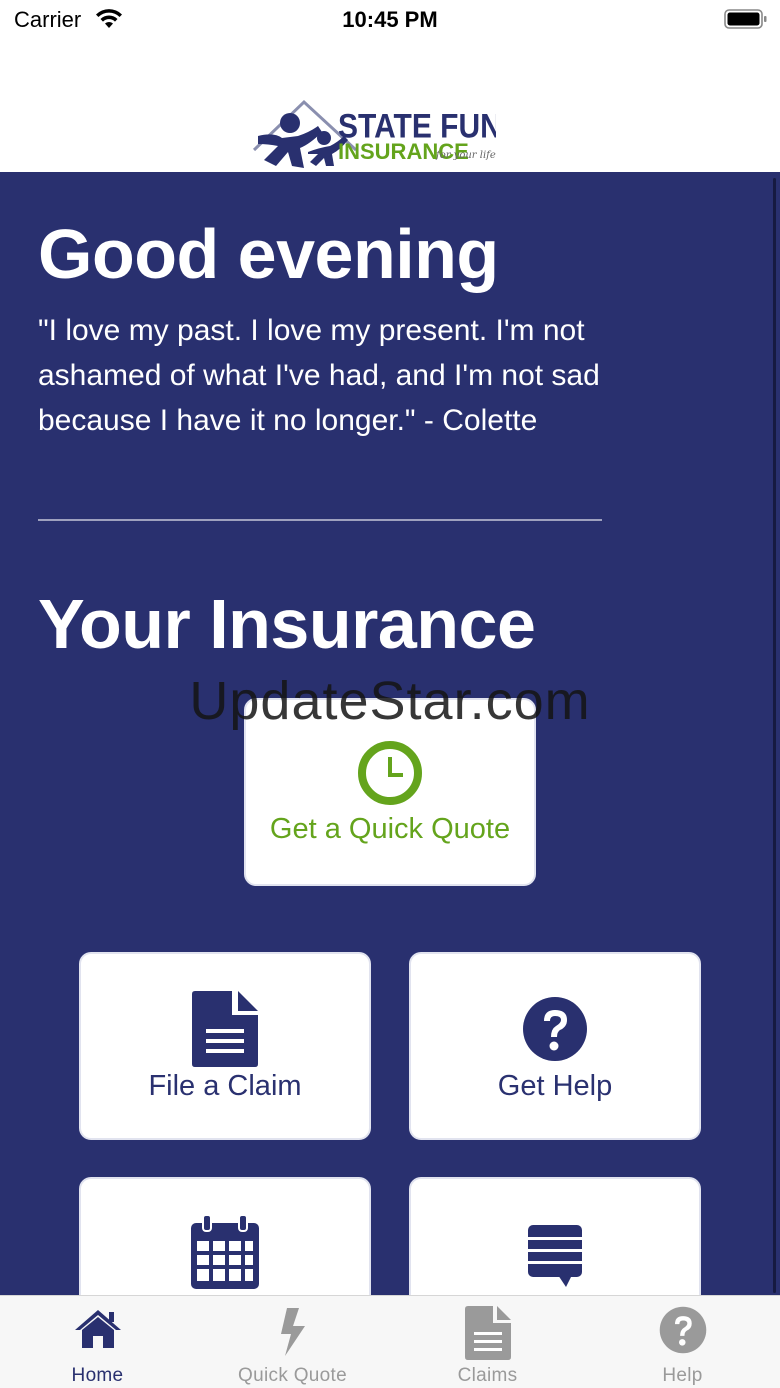  What do you see at coordinates (774, 735) in the screenshot?
I see `scroll-indicator` at bounding box center [774, 735].